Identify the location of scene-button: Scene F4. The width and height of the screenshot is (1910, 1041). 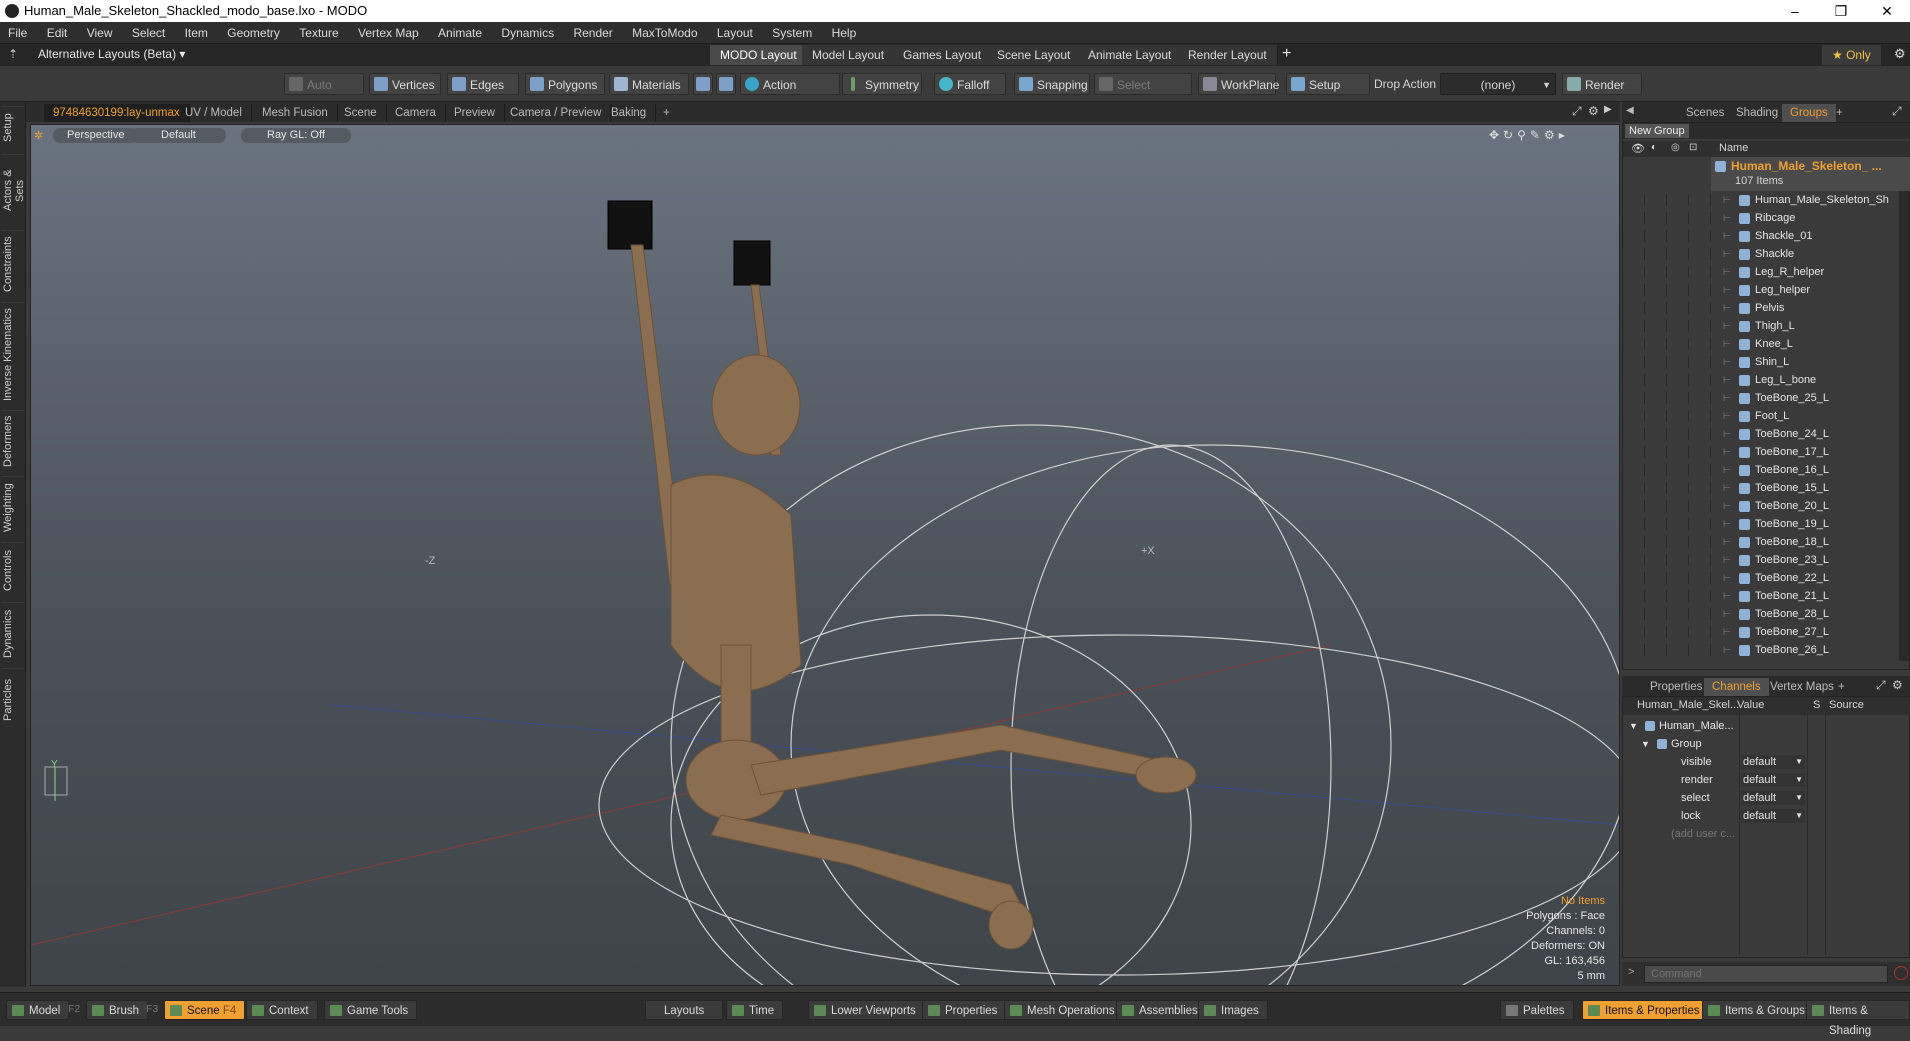
(205, 1010).